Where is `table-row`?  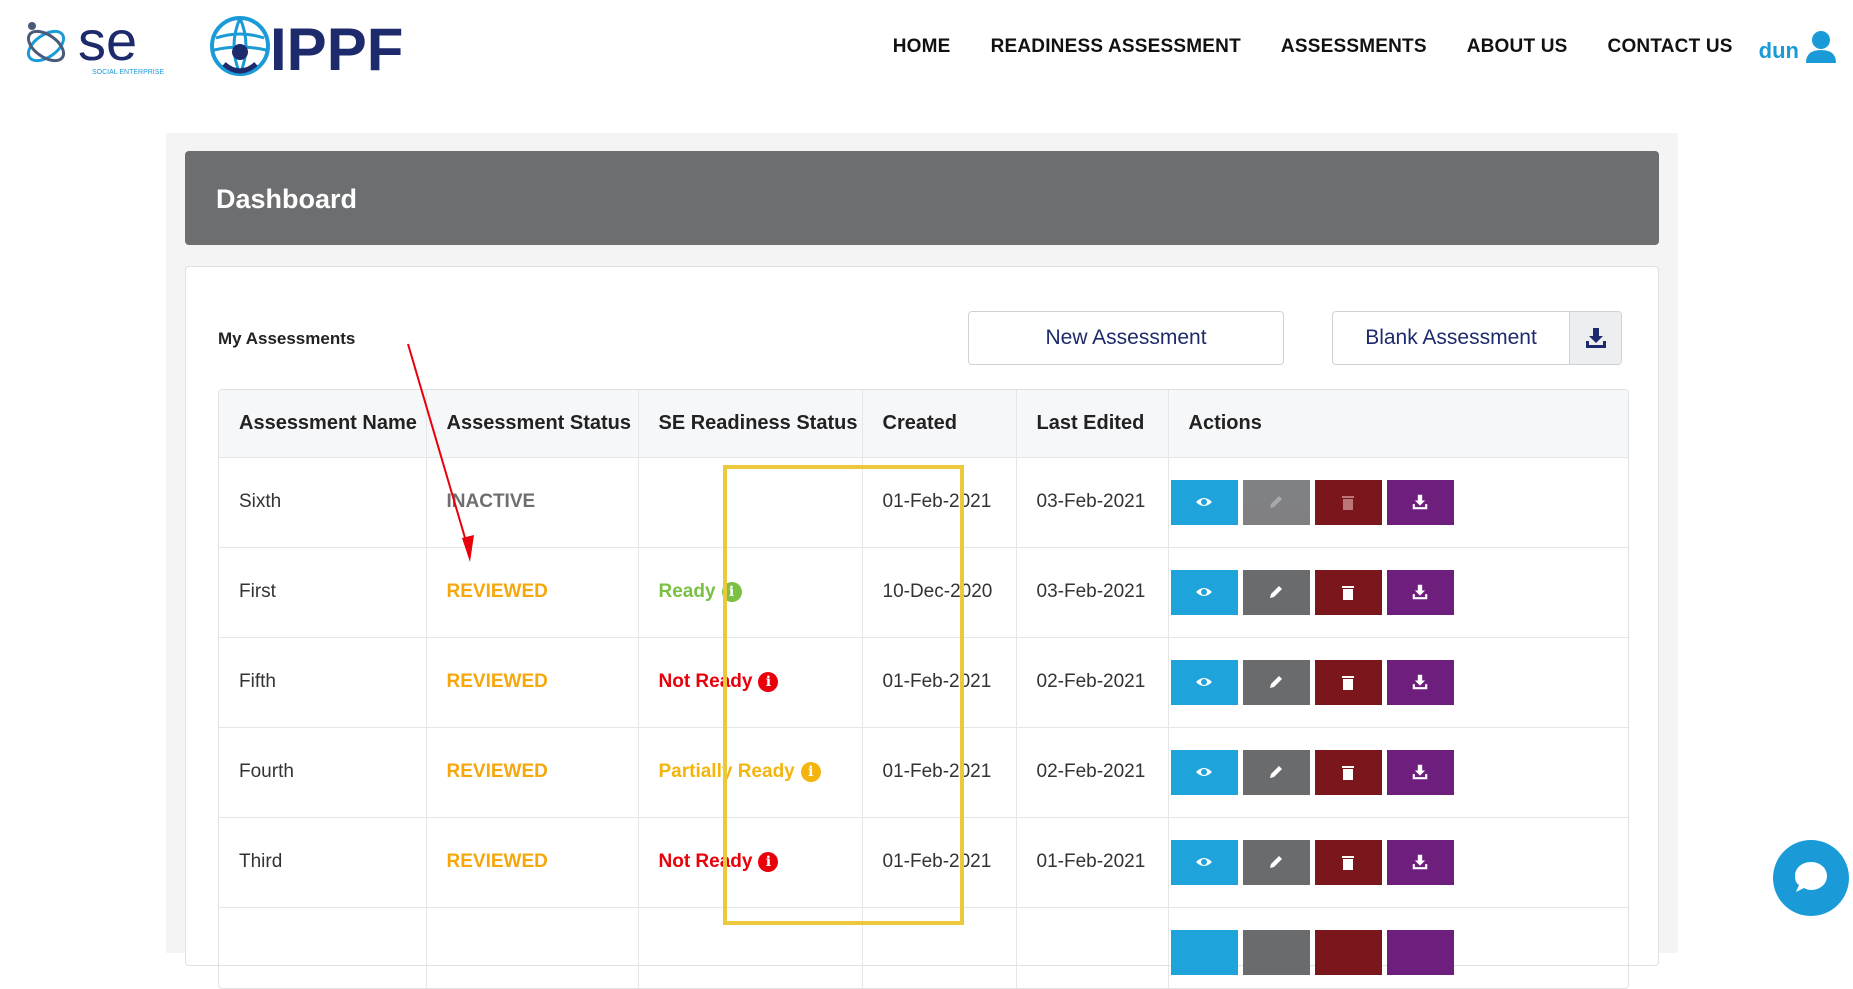
table-row is located at coordinates (923, 947).